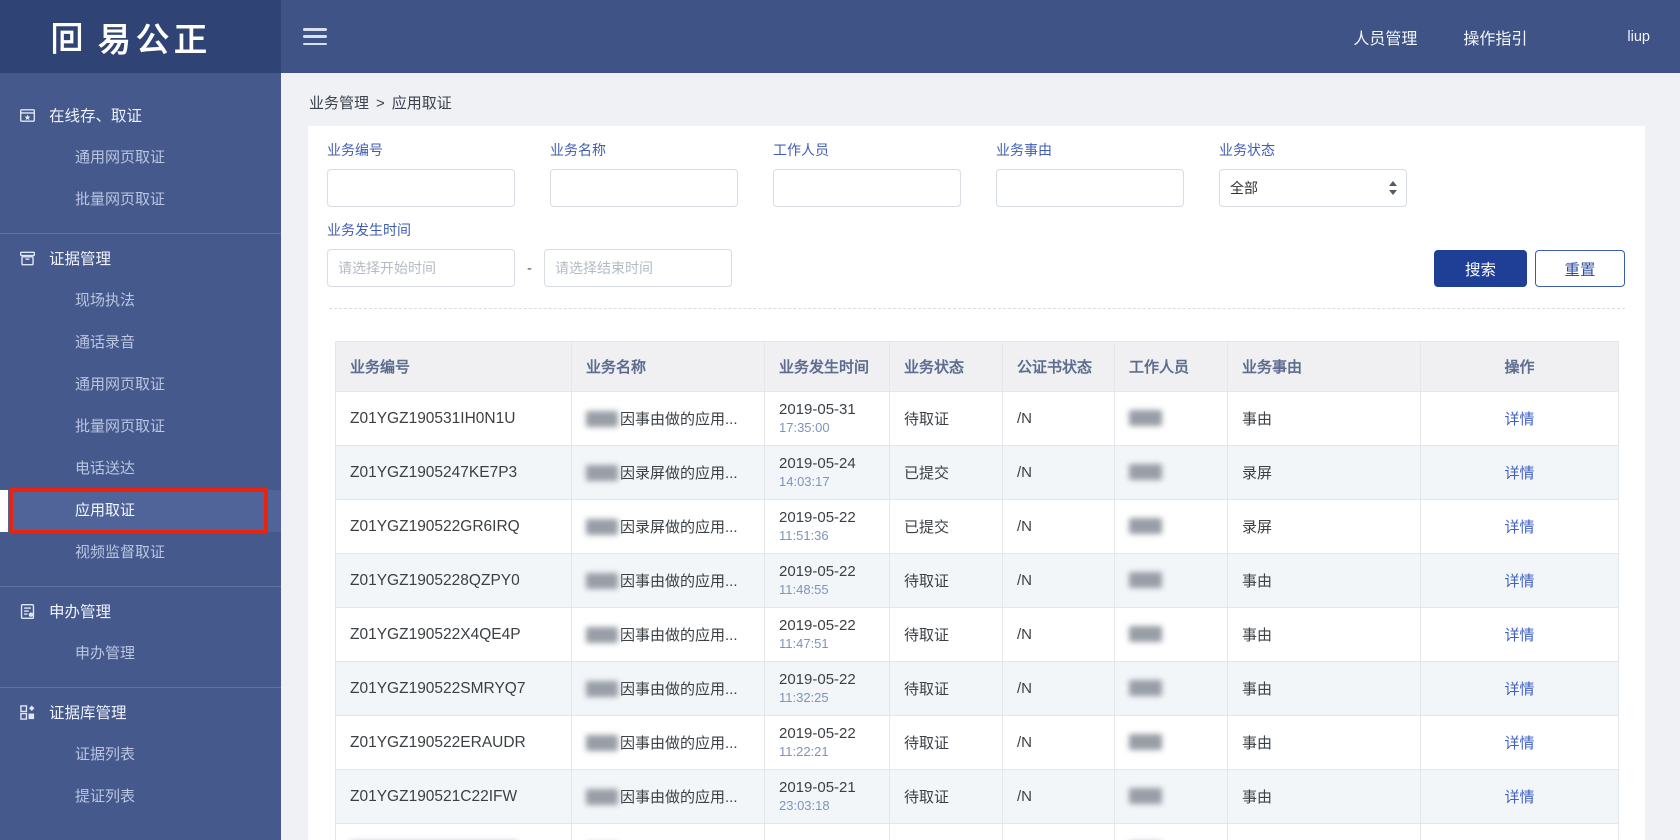  I want to click on breadcrumb-section: 业务管理, so click(339, 103).